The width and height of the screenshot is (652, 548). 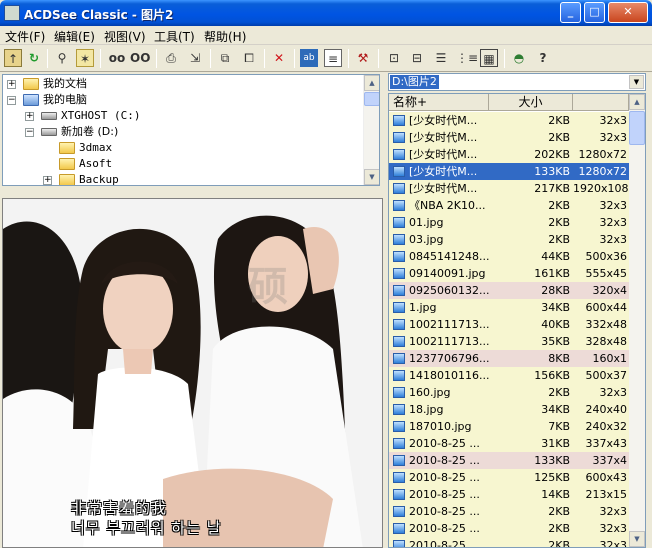 I want to click on menu-view: 视图(V), so click(x=125, y=36).